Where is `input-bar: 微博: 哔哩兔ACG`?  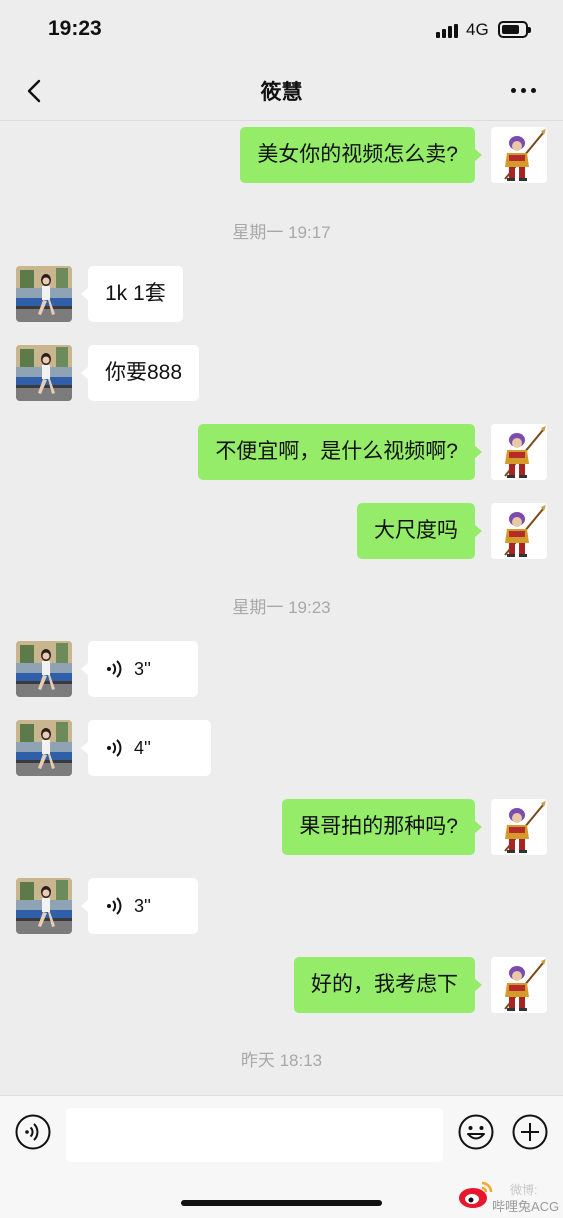
input-bar: 微博: 哔哩兔ACG is located at coordinates (281, 1156).